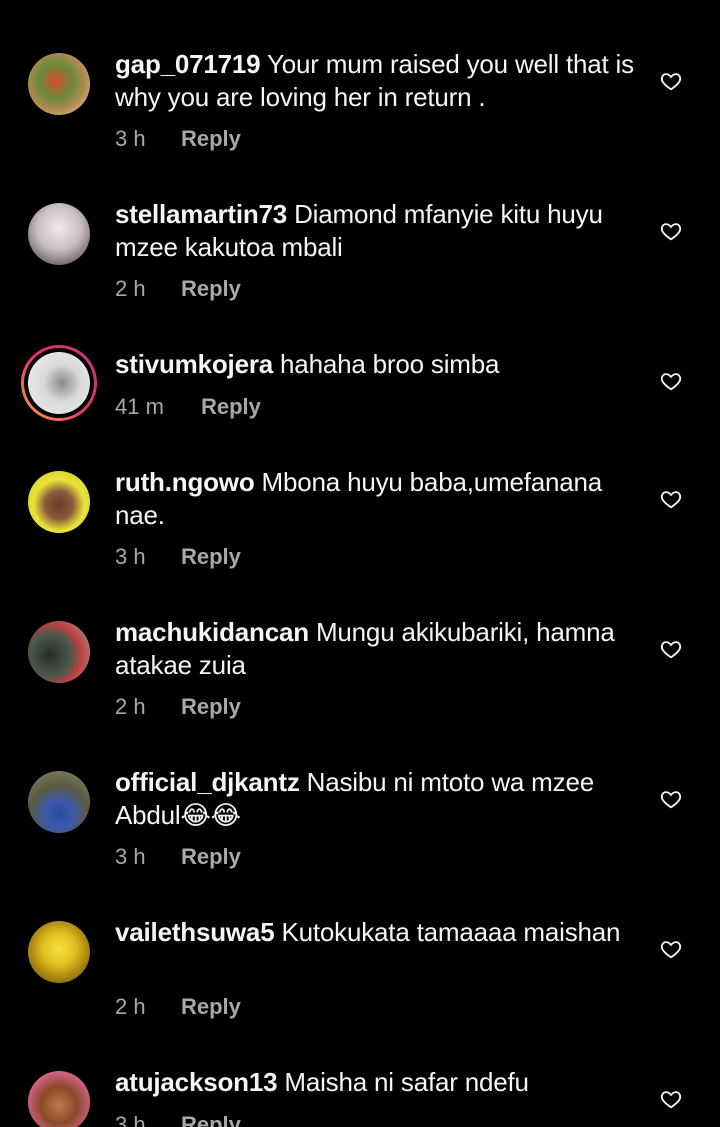  Describe the element at coordinates (185, 482) in the screenshot. I see `comment-username: ruth.ngowo` at that location.